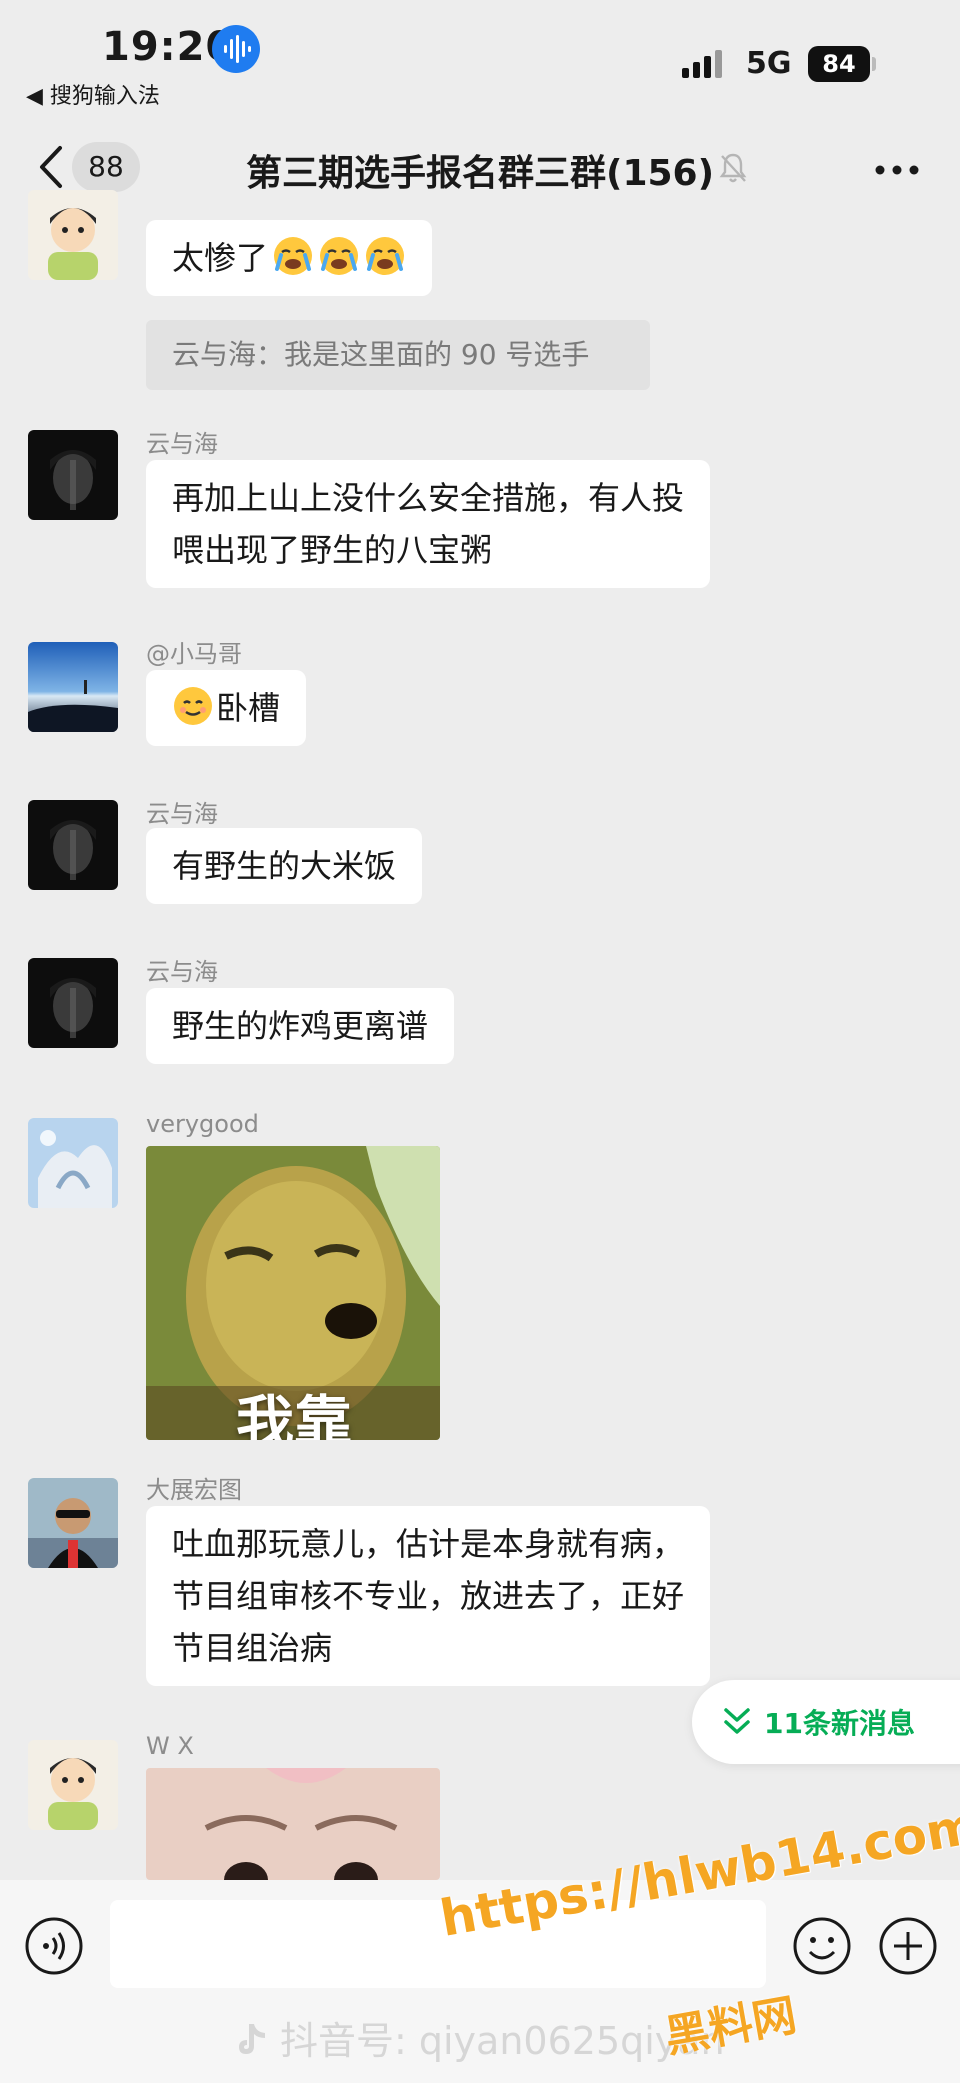 The image size is (960, 2083). I want to click on signal-icon, so click(702, 64).